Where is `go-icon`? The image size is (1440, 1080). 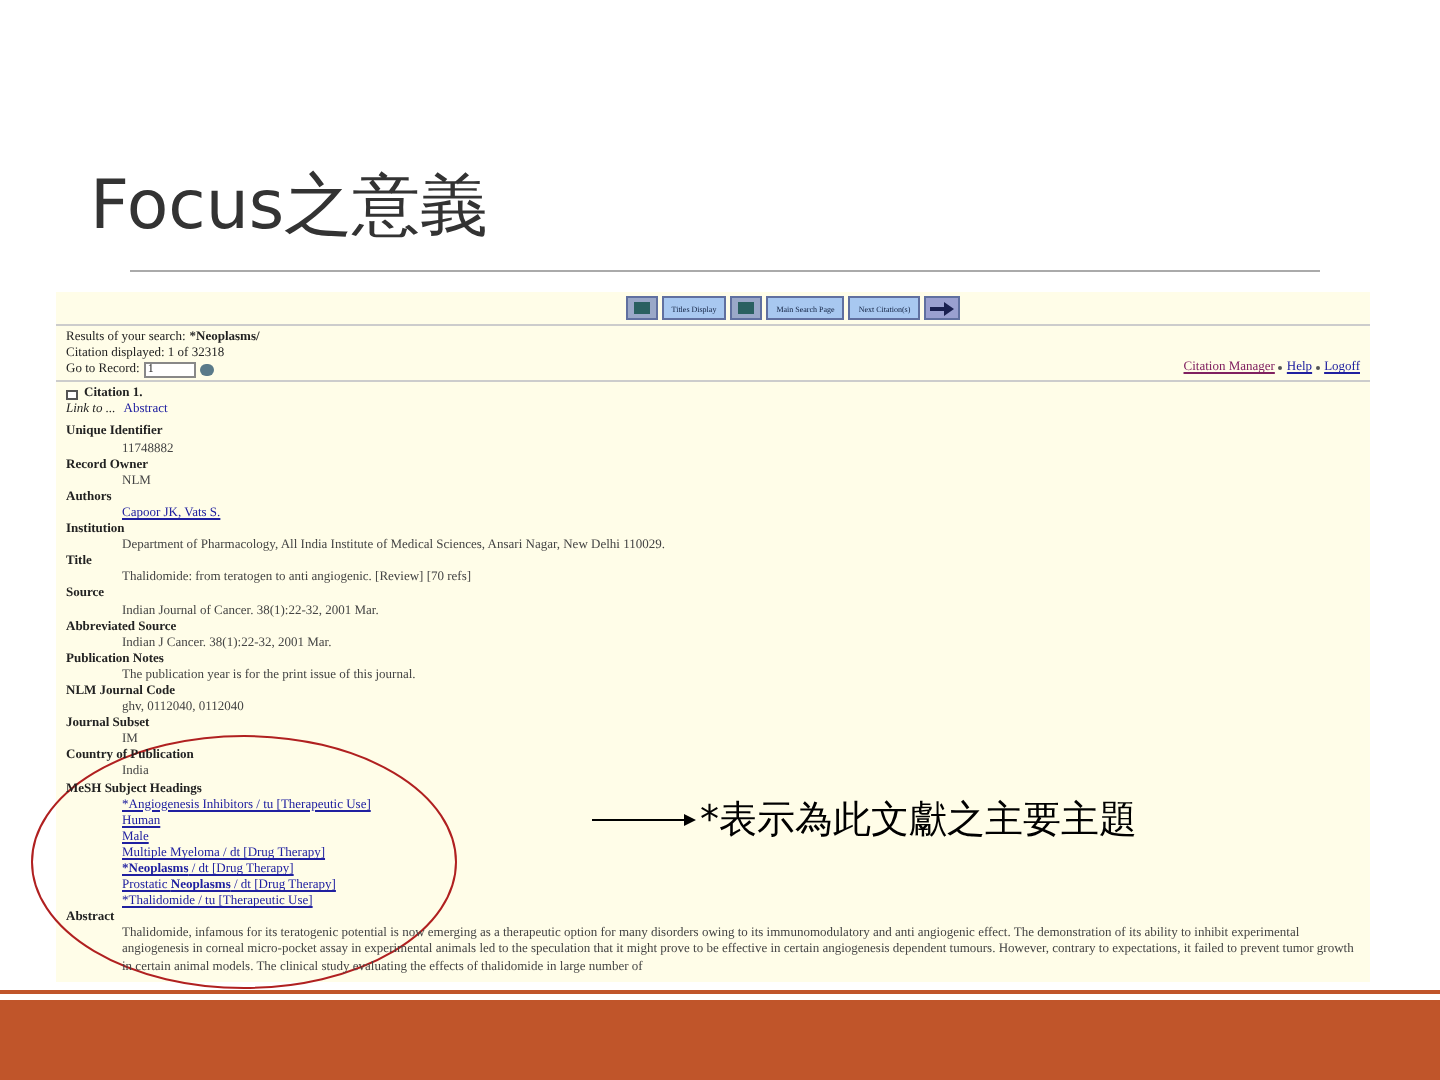
go-icon is located at coordinates (206, 370).